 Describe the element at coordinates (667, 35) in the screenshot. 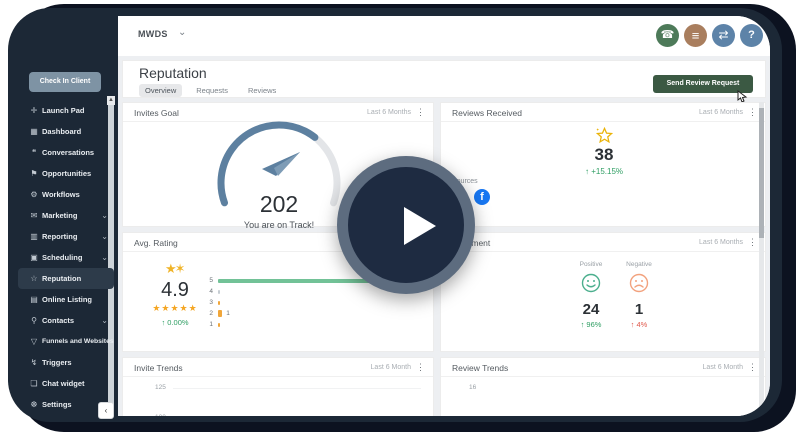

I see `phone-icon: ☎` at that location.